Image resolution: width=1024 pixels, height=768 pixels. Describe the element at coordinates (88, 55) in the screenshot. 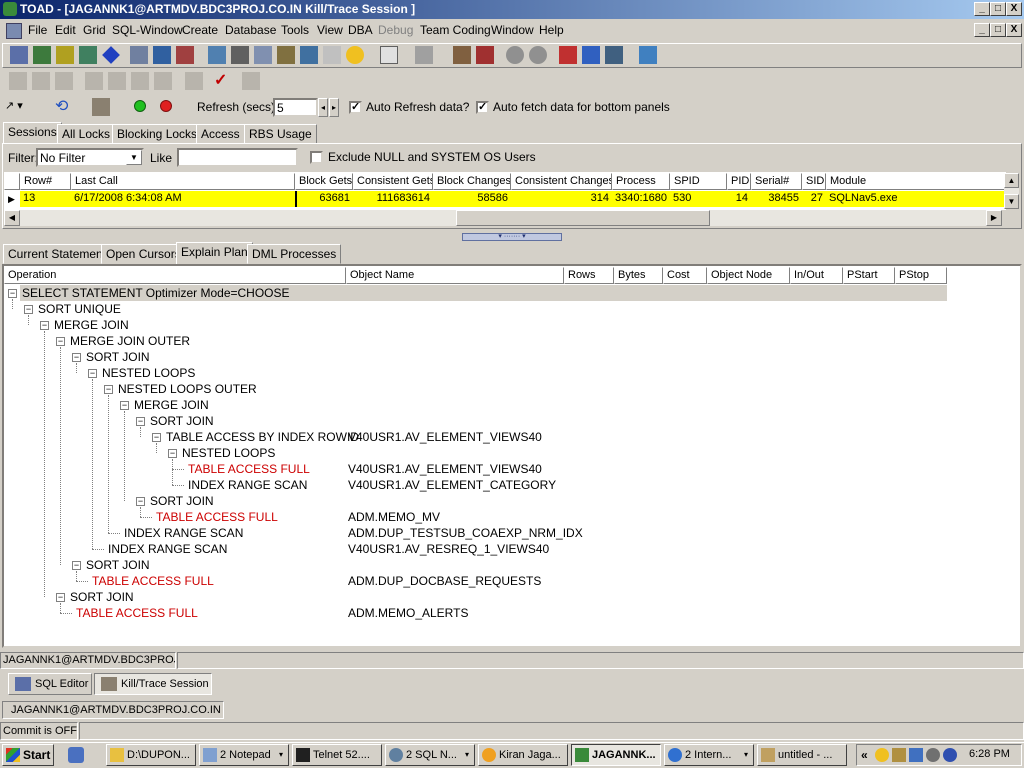

I see `tools-icon` at that location.